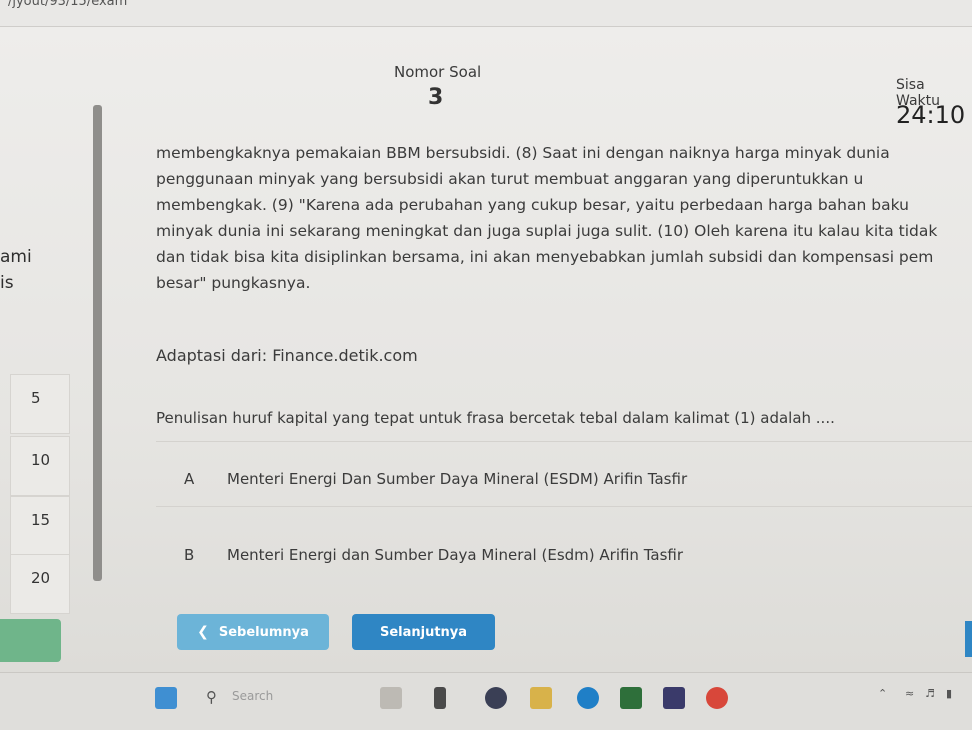 This screenshot has height=730, width=972. Describe the element at coordinates (280, 698) in the screenshot. I see `taskbar-search-box: ⚲ Search` at that location.